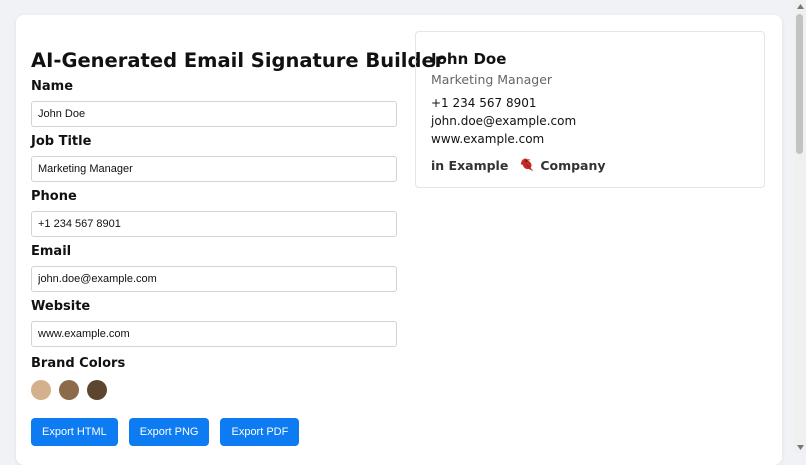 The width and height of the screenshot is (806, 465). What do you see at coordinates (800, 6) in the screenshot?
I see `scroll-up-arrow-icon` at bounding box center [800, 6].